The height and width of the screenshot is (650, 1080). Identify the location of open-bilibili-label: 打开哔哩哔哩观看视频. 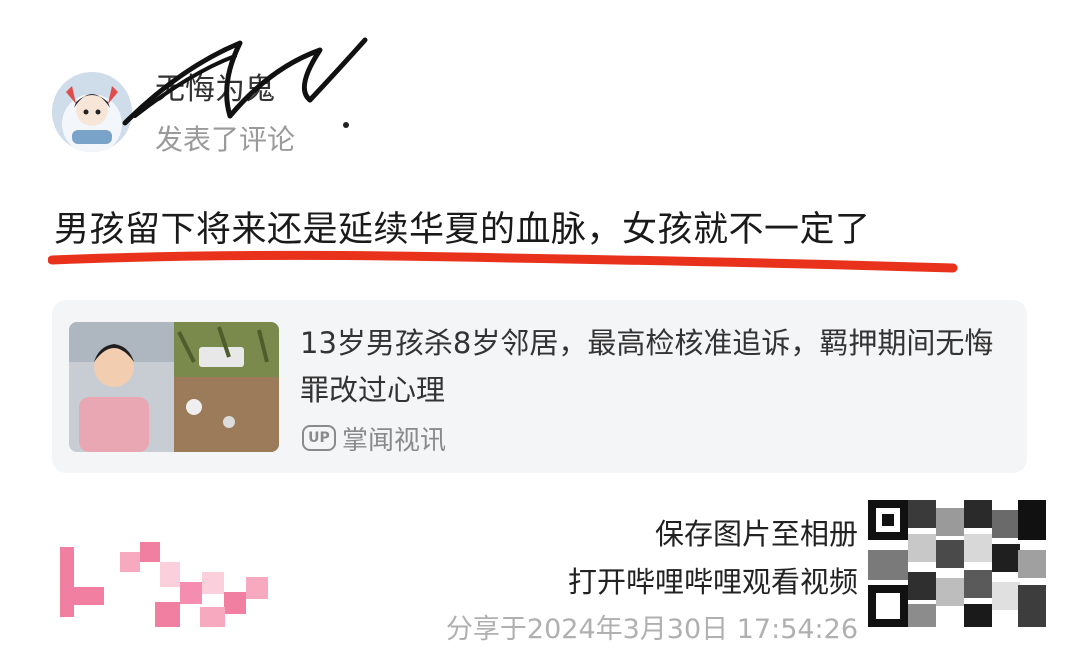
(713, 582).